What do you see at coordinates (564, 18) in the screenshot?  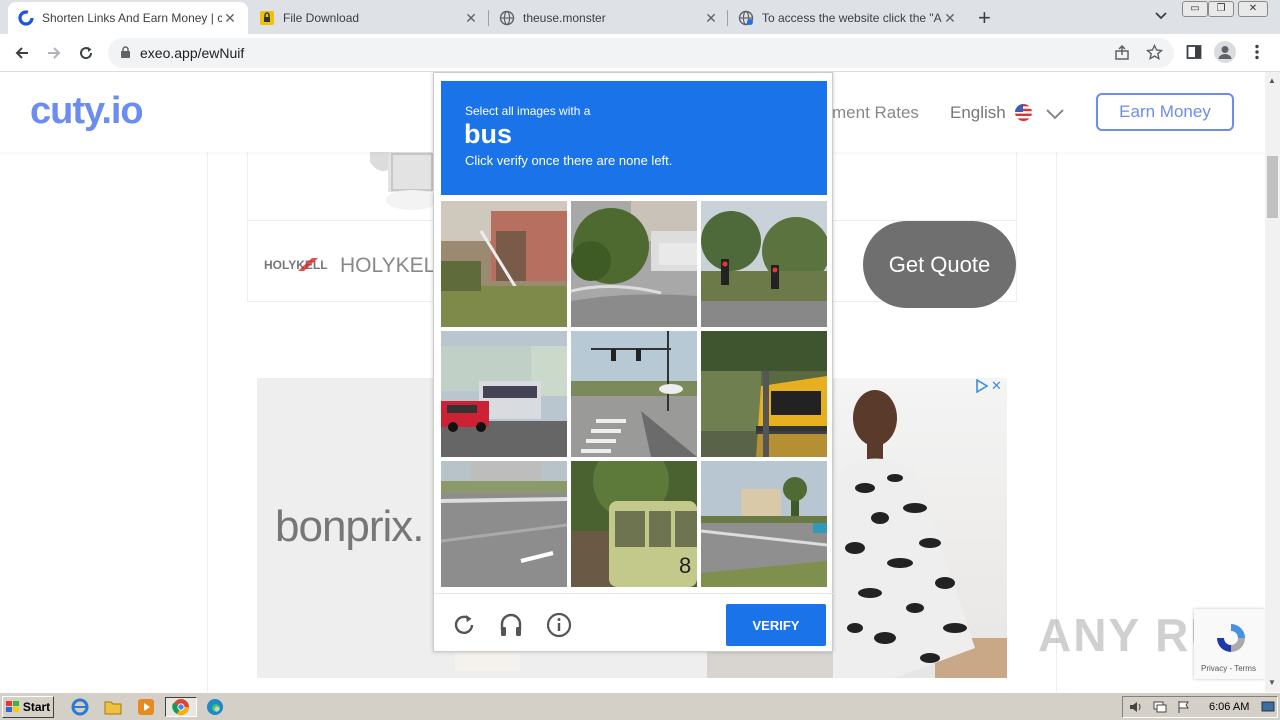 I see `tab-title: theuse.monster` at bounding box center [564, 18].